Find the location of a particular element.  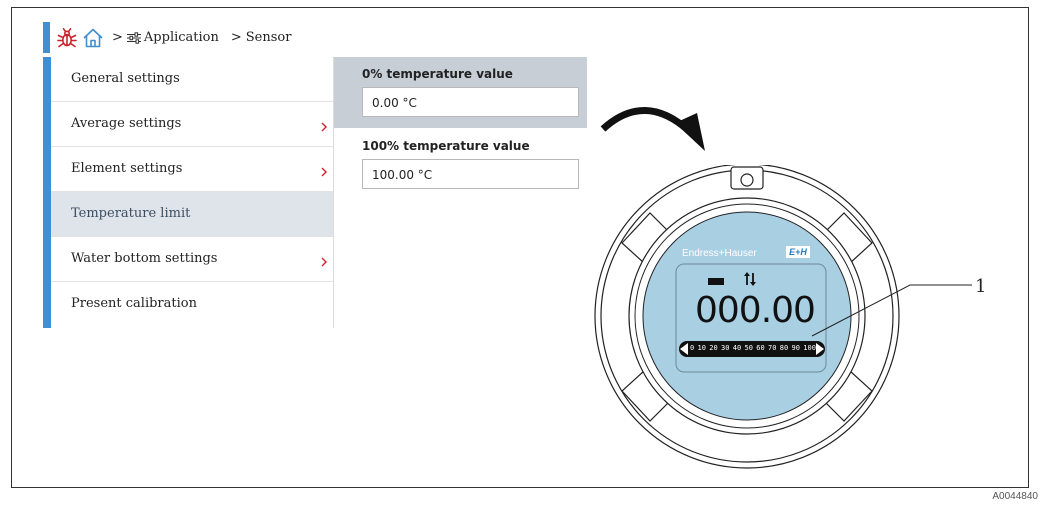

menu-item-average-settings: Average settings is located at coordinates (192, 124).